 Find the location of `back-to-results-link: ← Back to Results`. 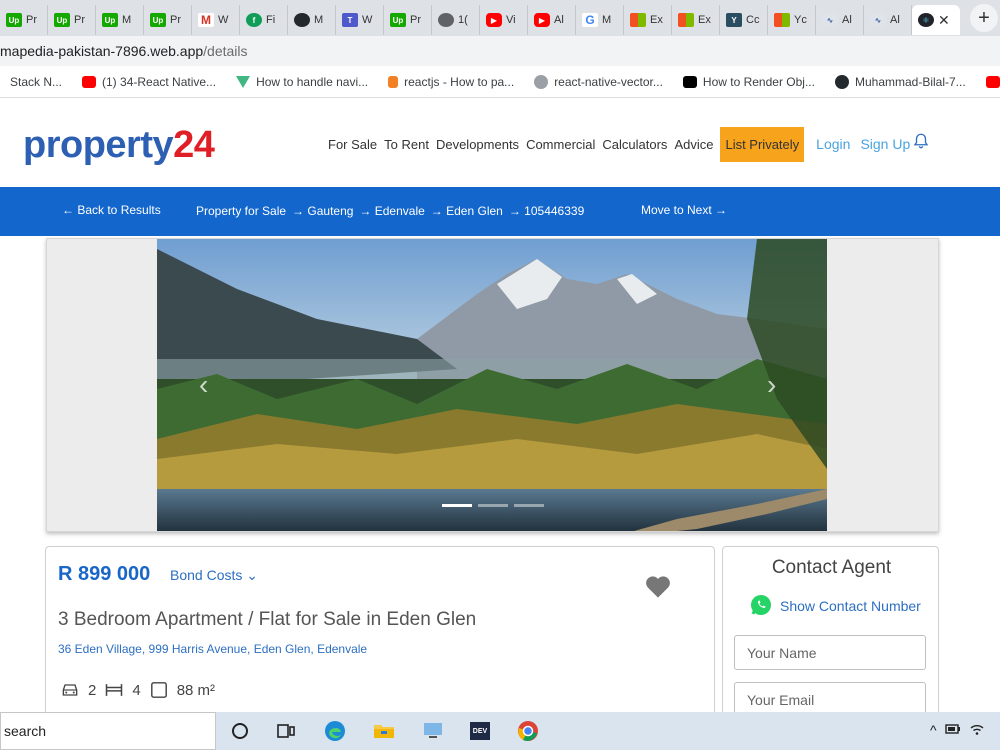

back-to-results-link: ← Back to Results is located at coordinates (111, 210).